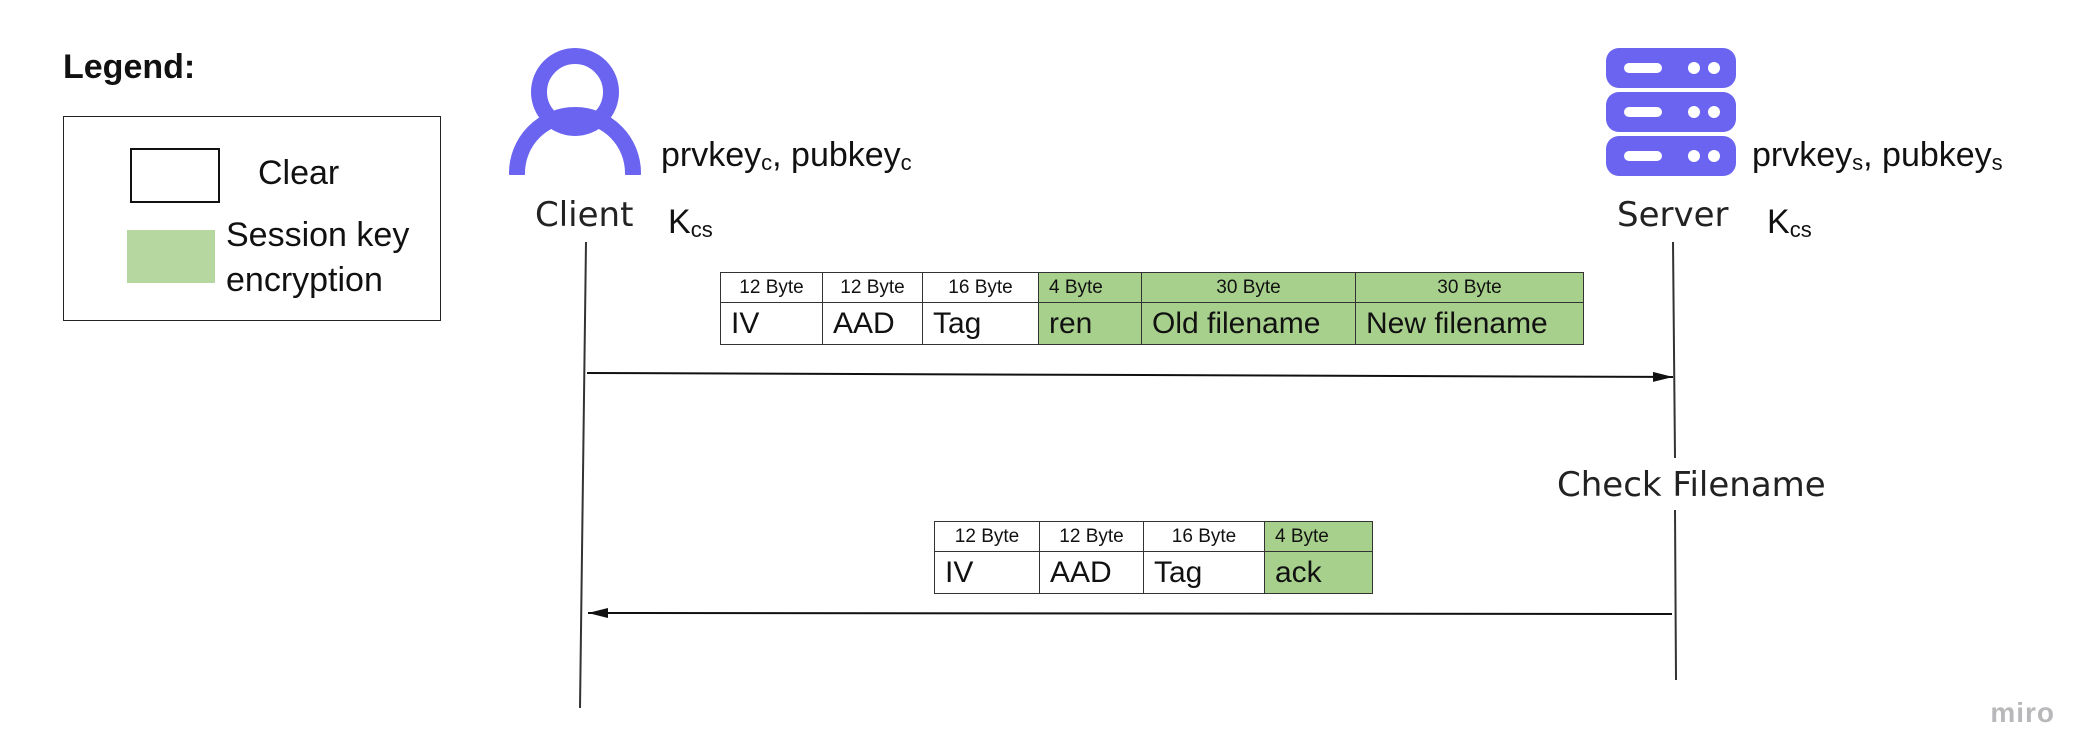  I want to click on request-size-old-filename: 30 Byte, so click(1248, 287).